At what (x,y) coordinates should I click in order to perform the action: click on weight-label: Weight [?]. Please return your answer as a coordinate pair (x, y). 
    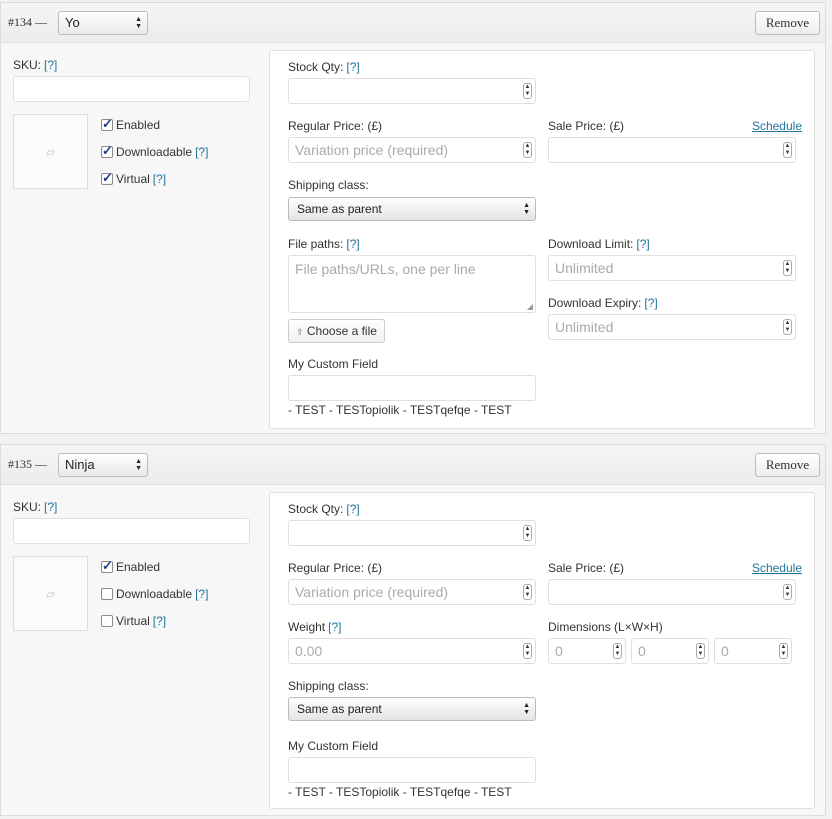
    Looking at the image, I should click on (315, 627).